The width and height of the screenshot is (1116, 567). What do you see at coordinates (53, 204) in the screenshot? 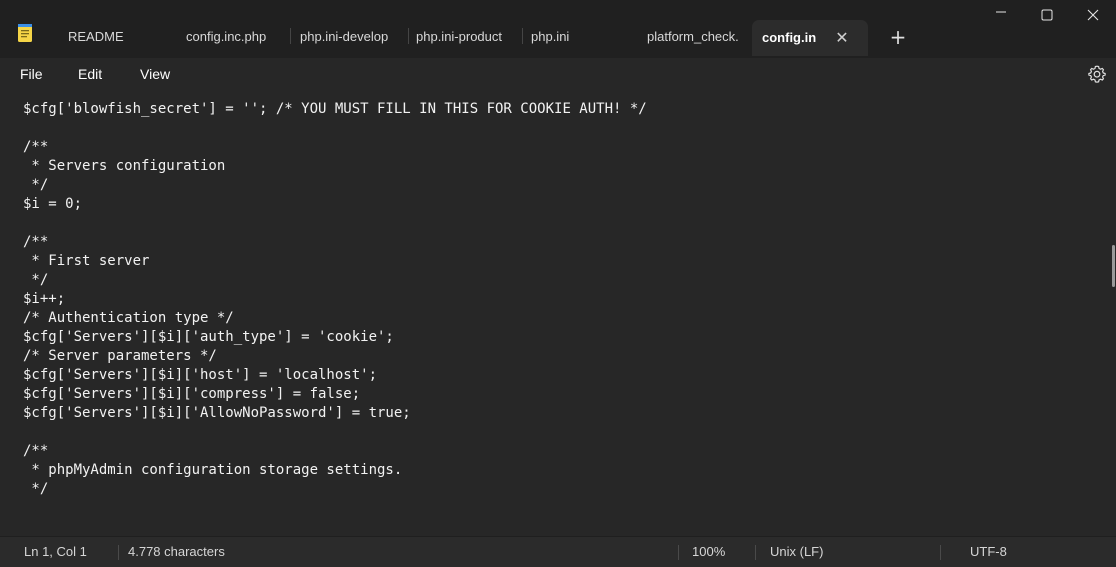
I see `code-line: $i = 0;` at bounding box center [53, 204].